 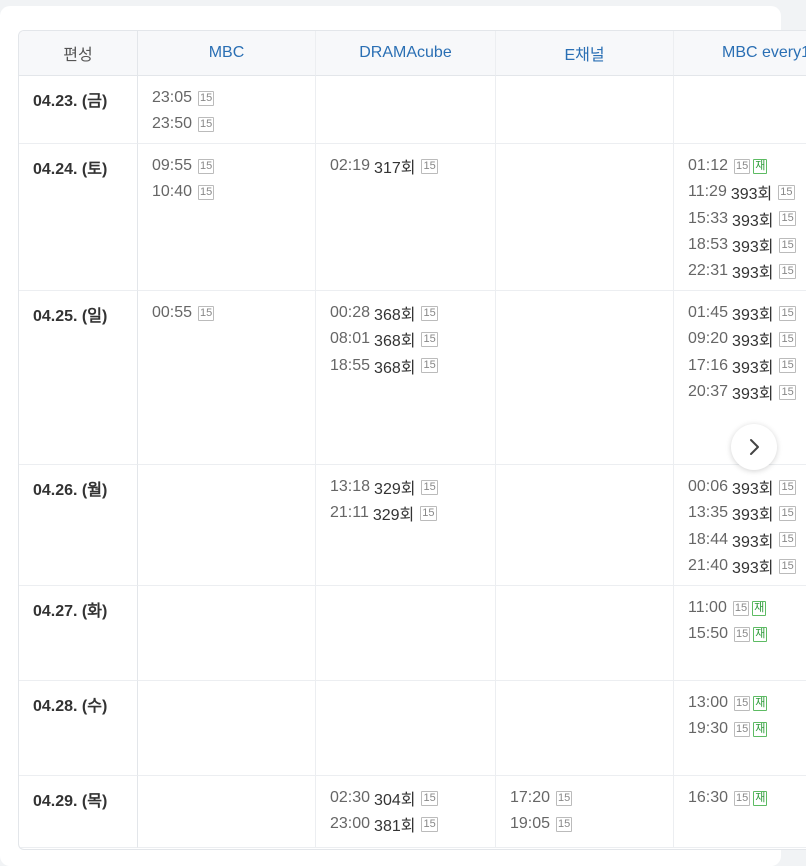 I want to click on chevron-right-icon, so click(x=754, y=447).